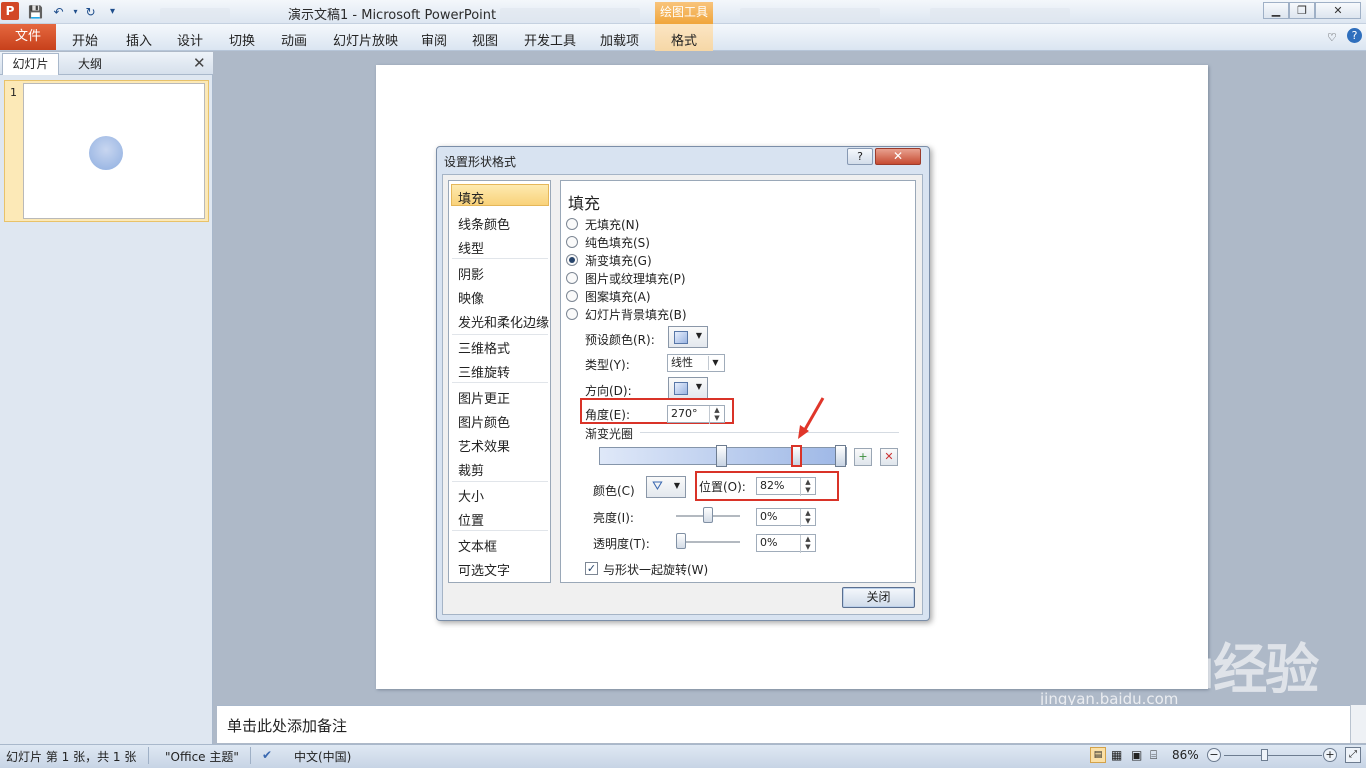 The width and height of the screenshot is (1366, 768). Describe the element at coordinates (681, 541) in the screenshot. I see `transparency-thumb` at that location.